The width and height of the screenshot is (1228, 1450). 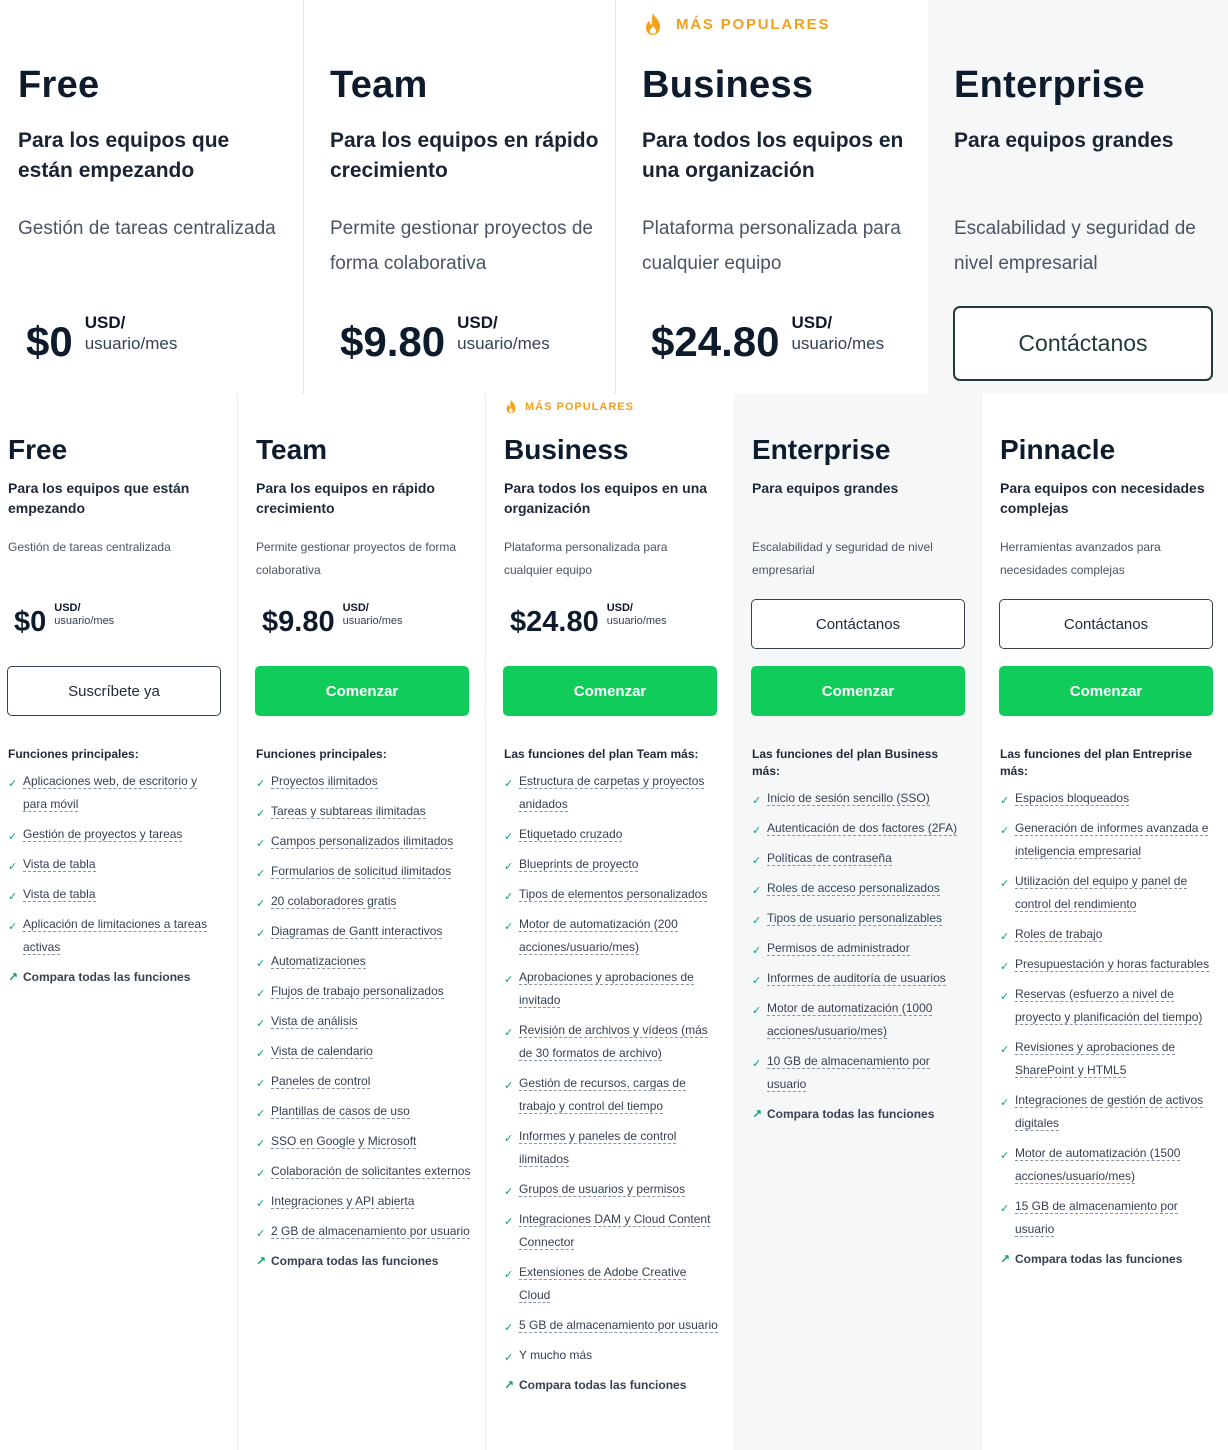 What do you see at coordinates (981, 922) in the screenshot?
I see `column-divider` at bounding box center [981, 922].